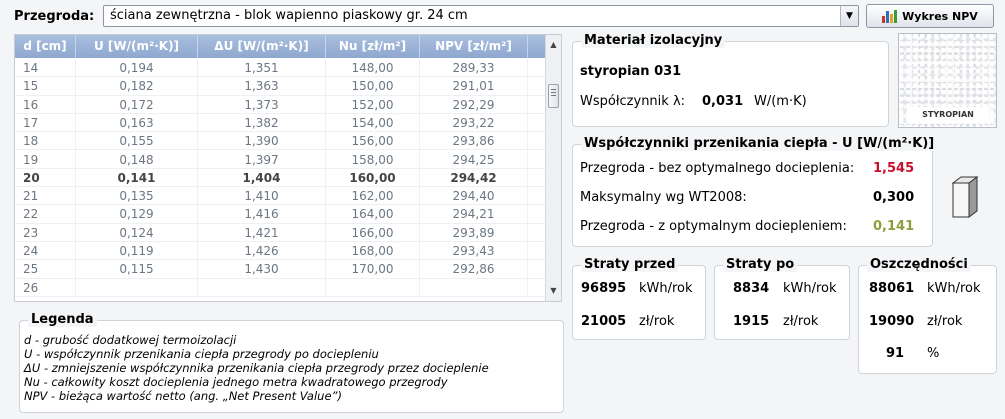  Describe the element at coordinates (262, 177) in the screenshot. I see `cell-delta-u: 1,404` at that location.